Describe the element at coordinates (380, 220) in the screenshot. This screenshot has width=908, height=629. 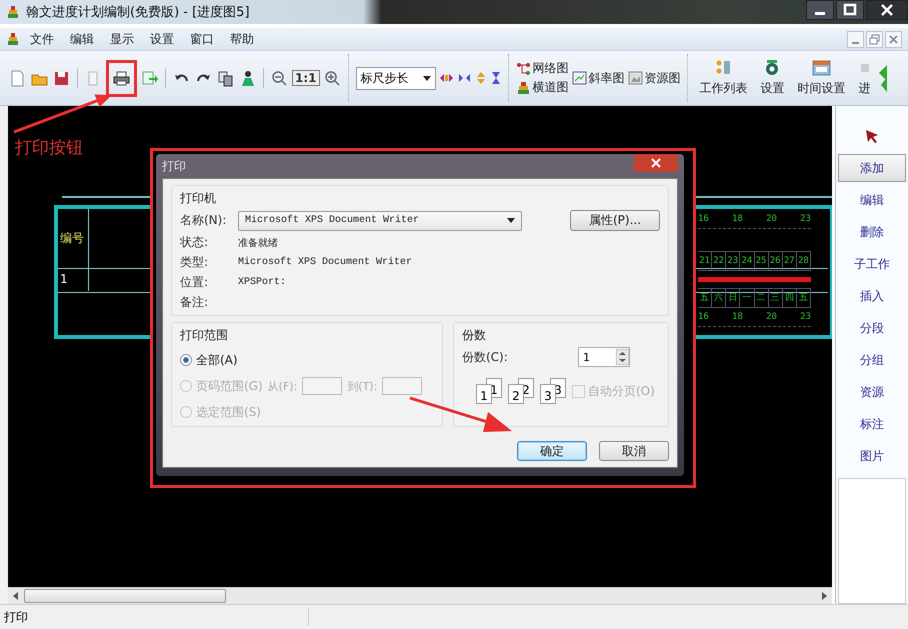
I see `printer-dropdown: Microsoft XPS Document Writer` at that location.